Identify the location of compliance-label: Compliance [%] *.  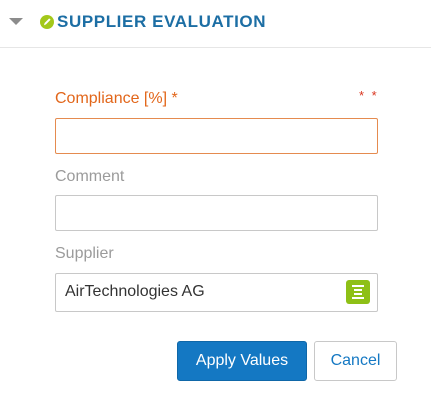
(116, 98).